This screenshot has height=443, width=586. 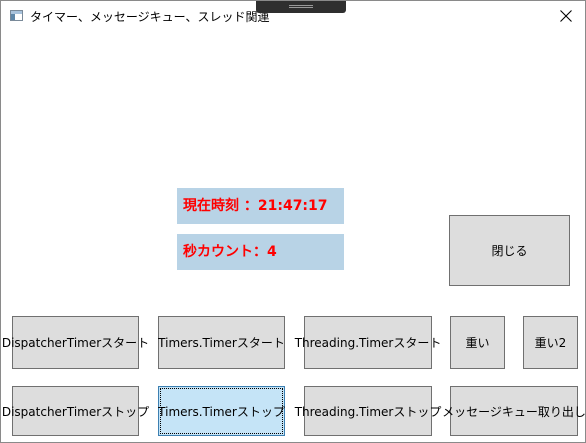 What do you see at coordinates (477, 342) in the screenshot?
I see `heavy-button: 重い` at bounding box center [477, 342].